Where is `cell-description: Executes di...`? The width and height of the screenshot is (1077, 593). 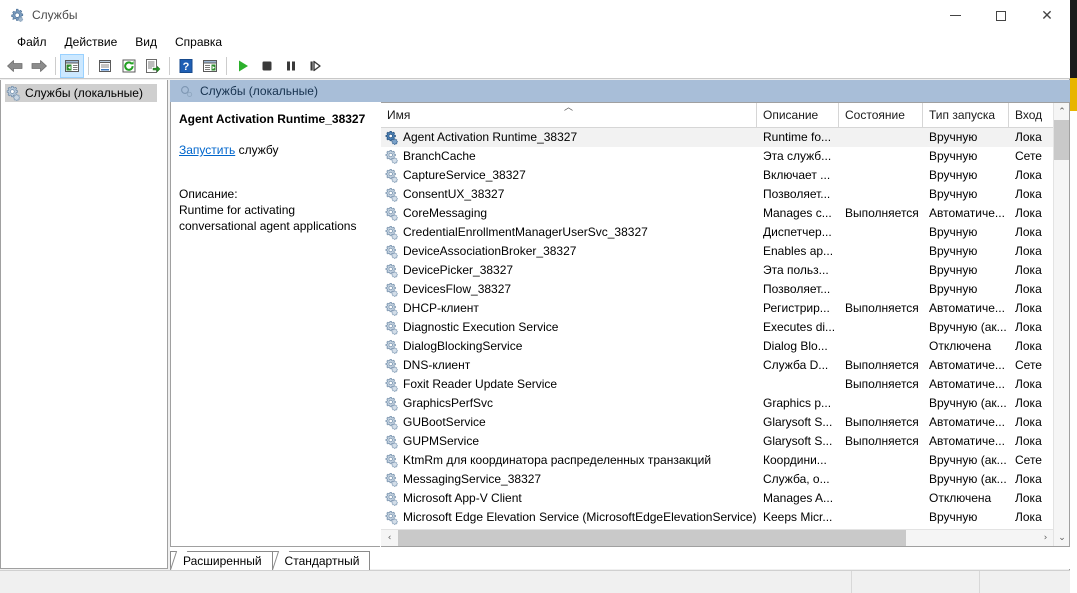
cell-description: Executes di... is located at coordinates (799, 327).